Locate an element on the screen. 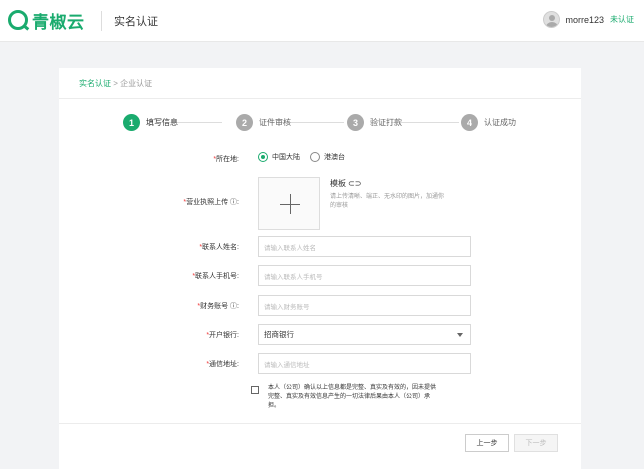 The width and height of the screenshot is (644, 469). step-label: 证件审核 is located at coordinates (275, 122).